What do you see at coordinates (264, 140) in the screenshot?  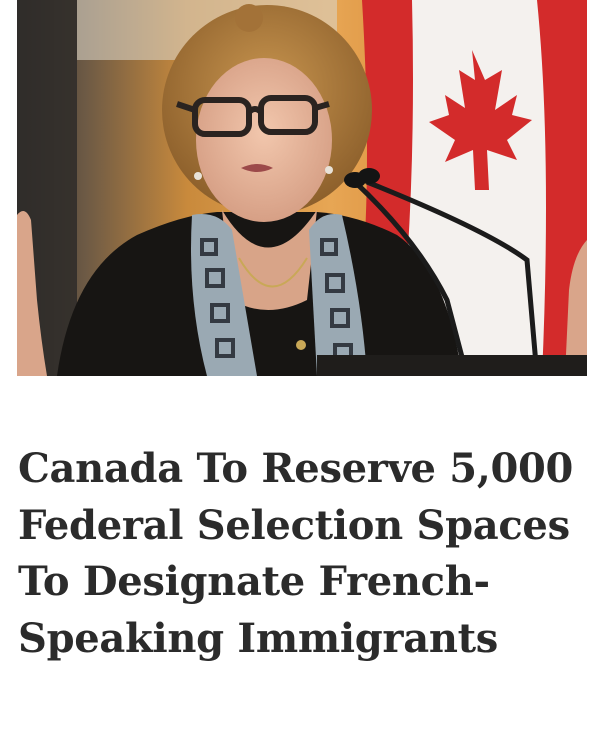 I see `face` at bounding box center [264, 140].